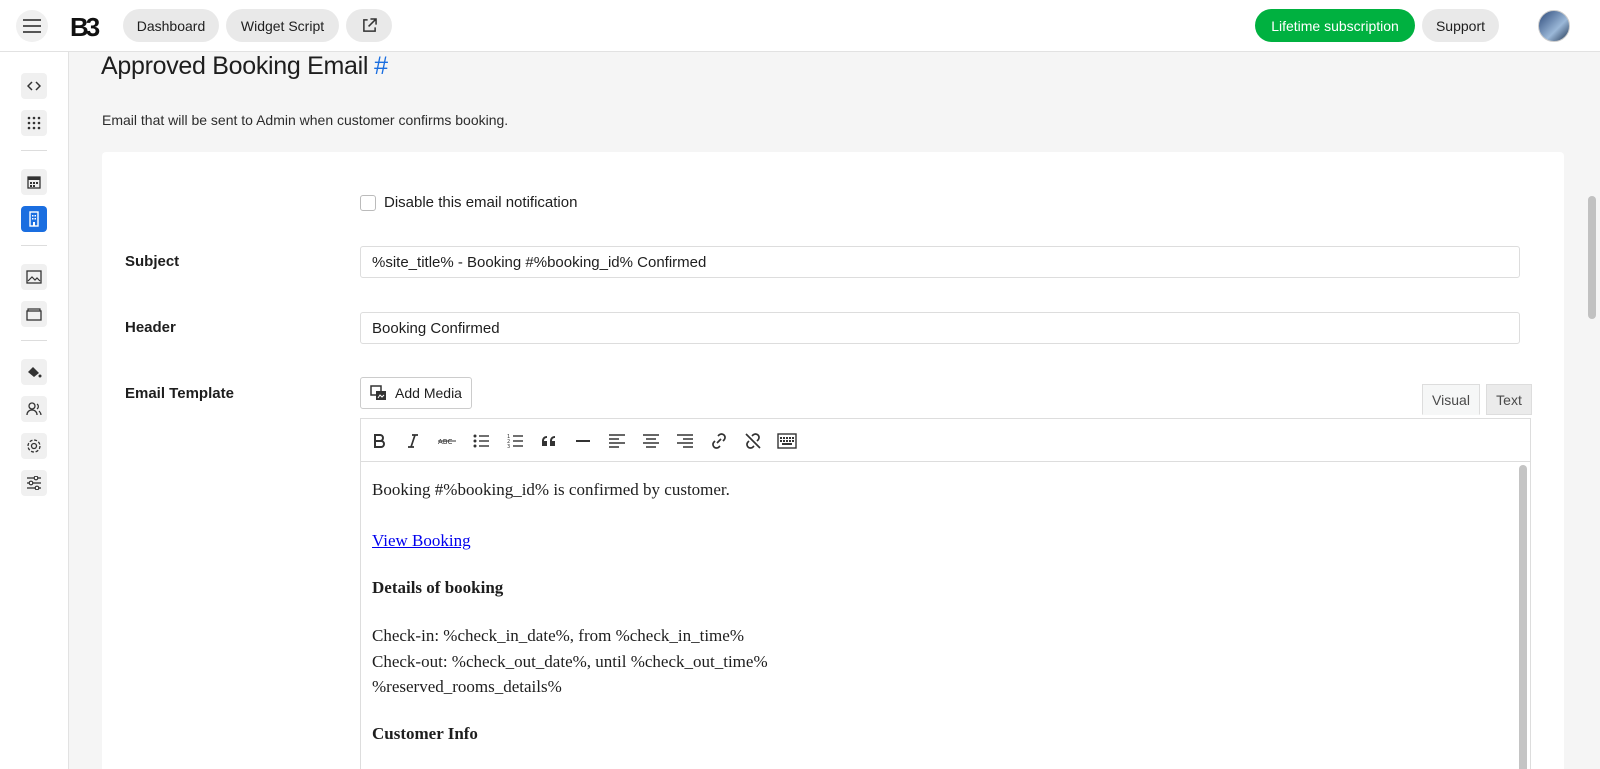 Image resolution: width=1600 pixels, height=769 pixels. Describe the element at coordinates (428, 393) in the screenshot. I see `add-media-label: Add Media` at that location.